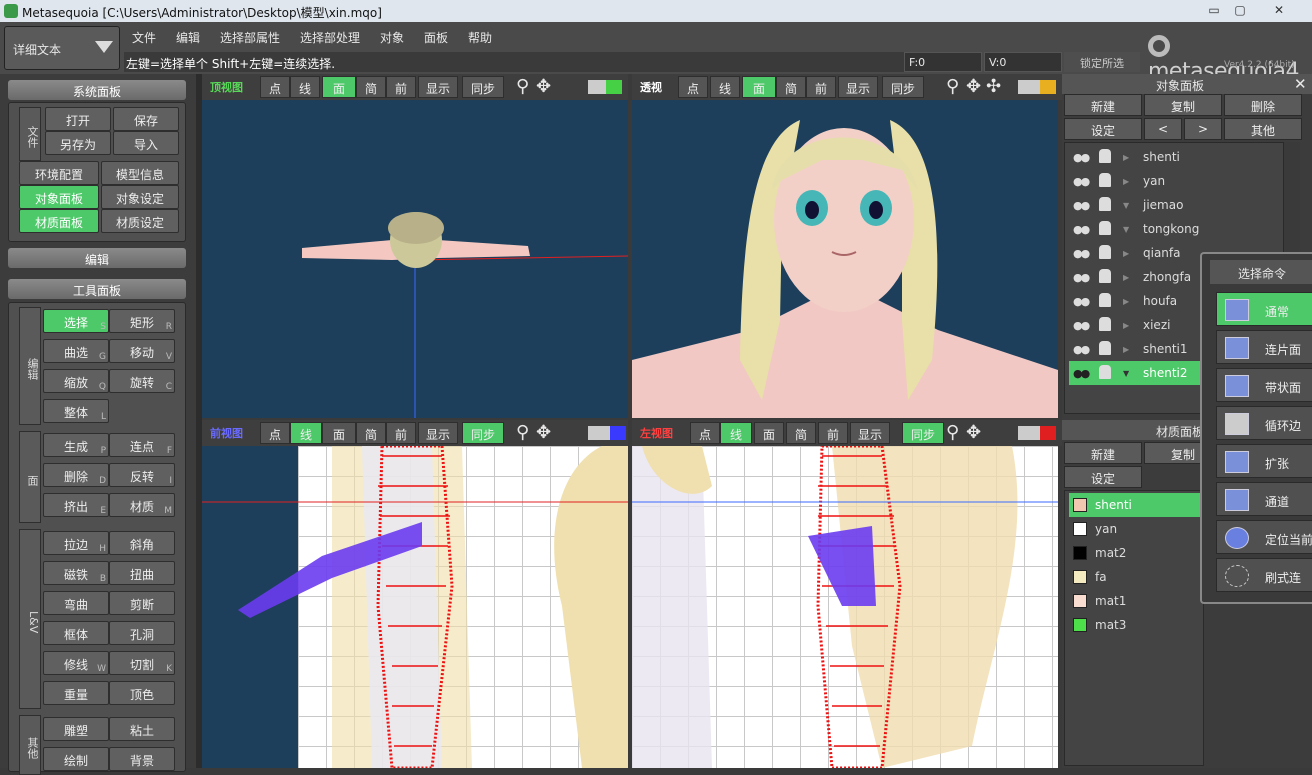 This screenshot has height=775, width=1312. Describe the element at coordinates (845, 607) in the screenshot. I see `left-viewport` at that location.